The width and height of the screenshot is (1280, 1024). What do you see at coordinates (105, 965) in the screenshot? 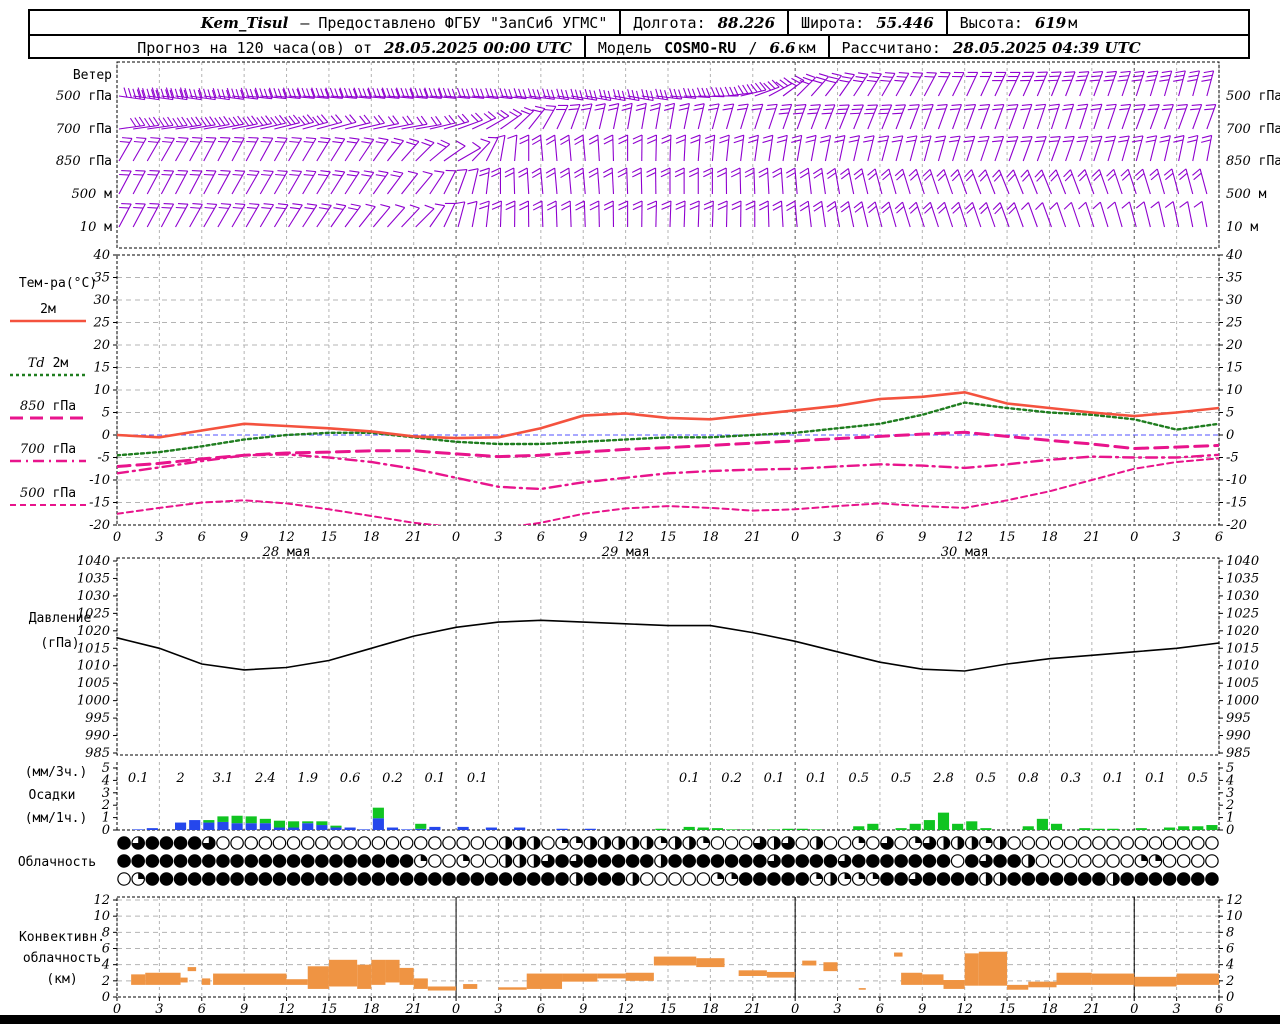
I see `conv-tick-left: 4` at bounding box center [105, 965].